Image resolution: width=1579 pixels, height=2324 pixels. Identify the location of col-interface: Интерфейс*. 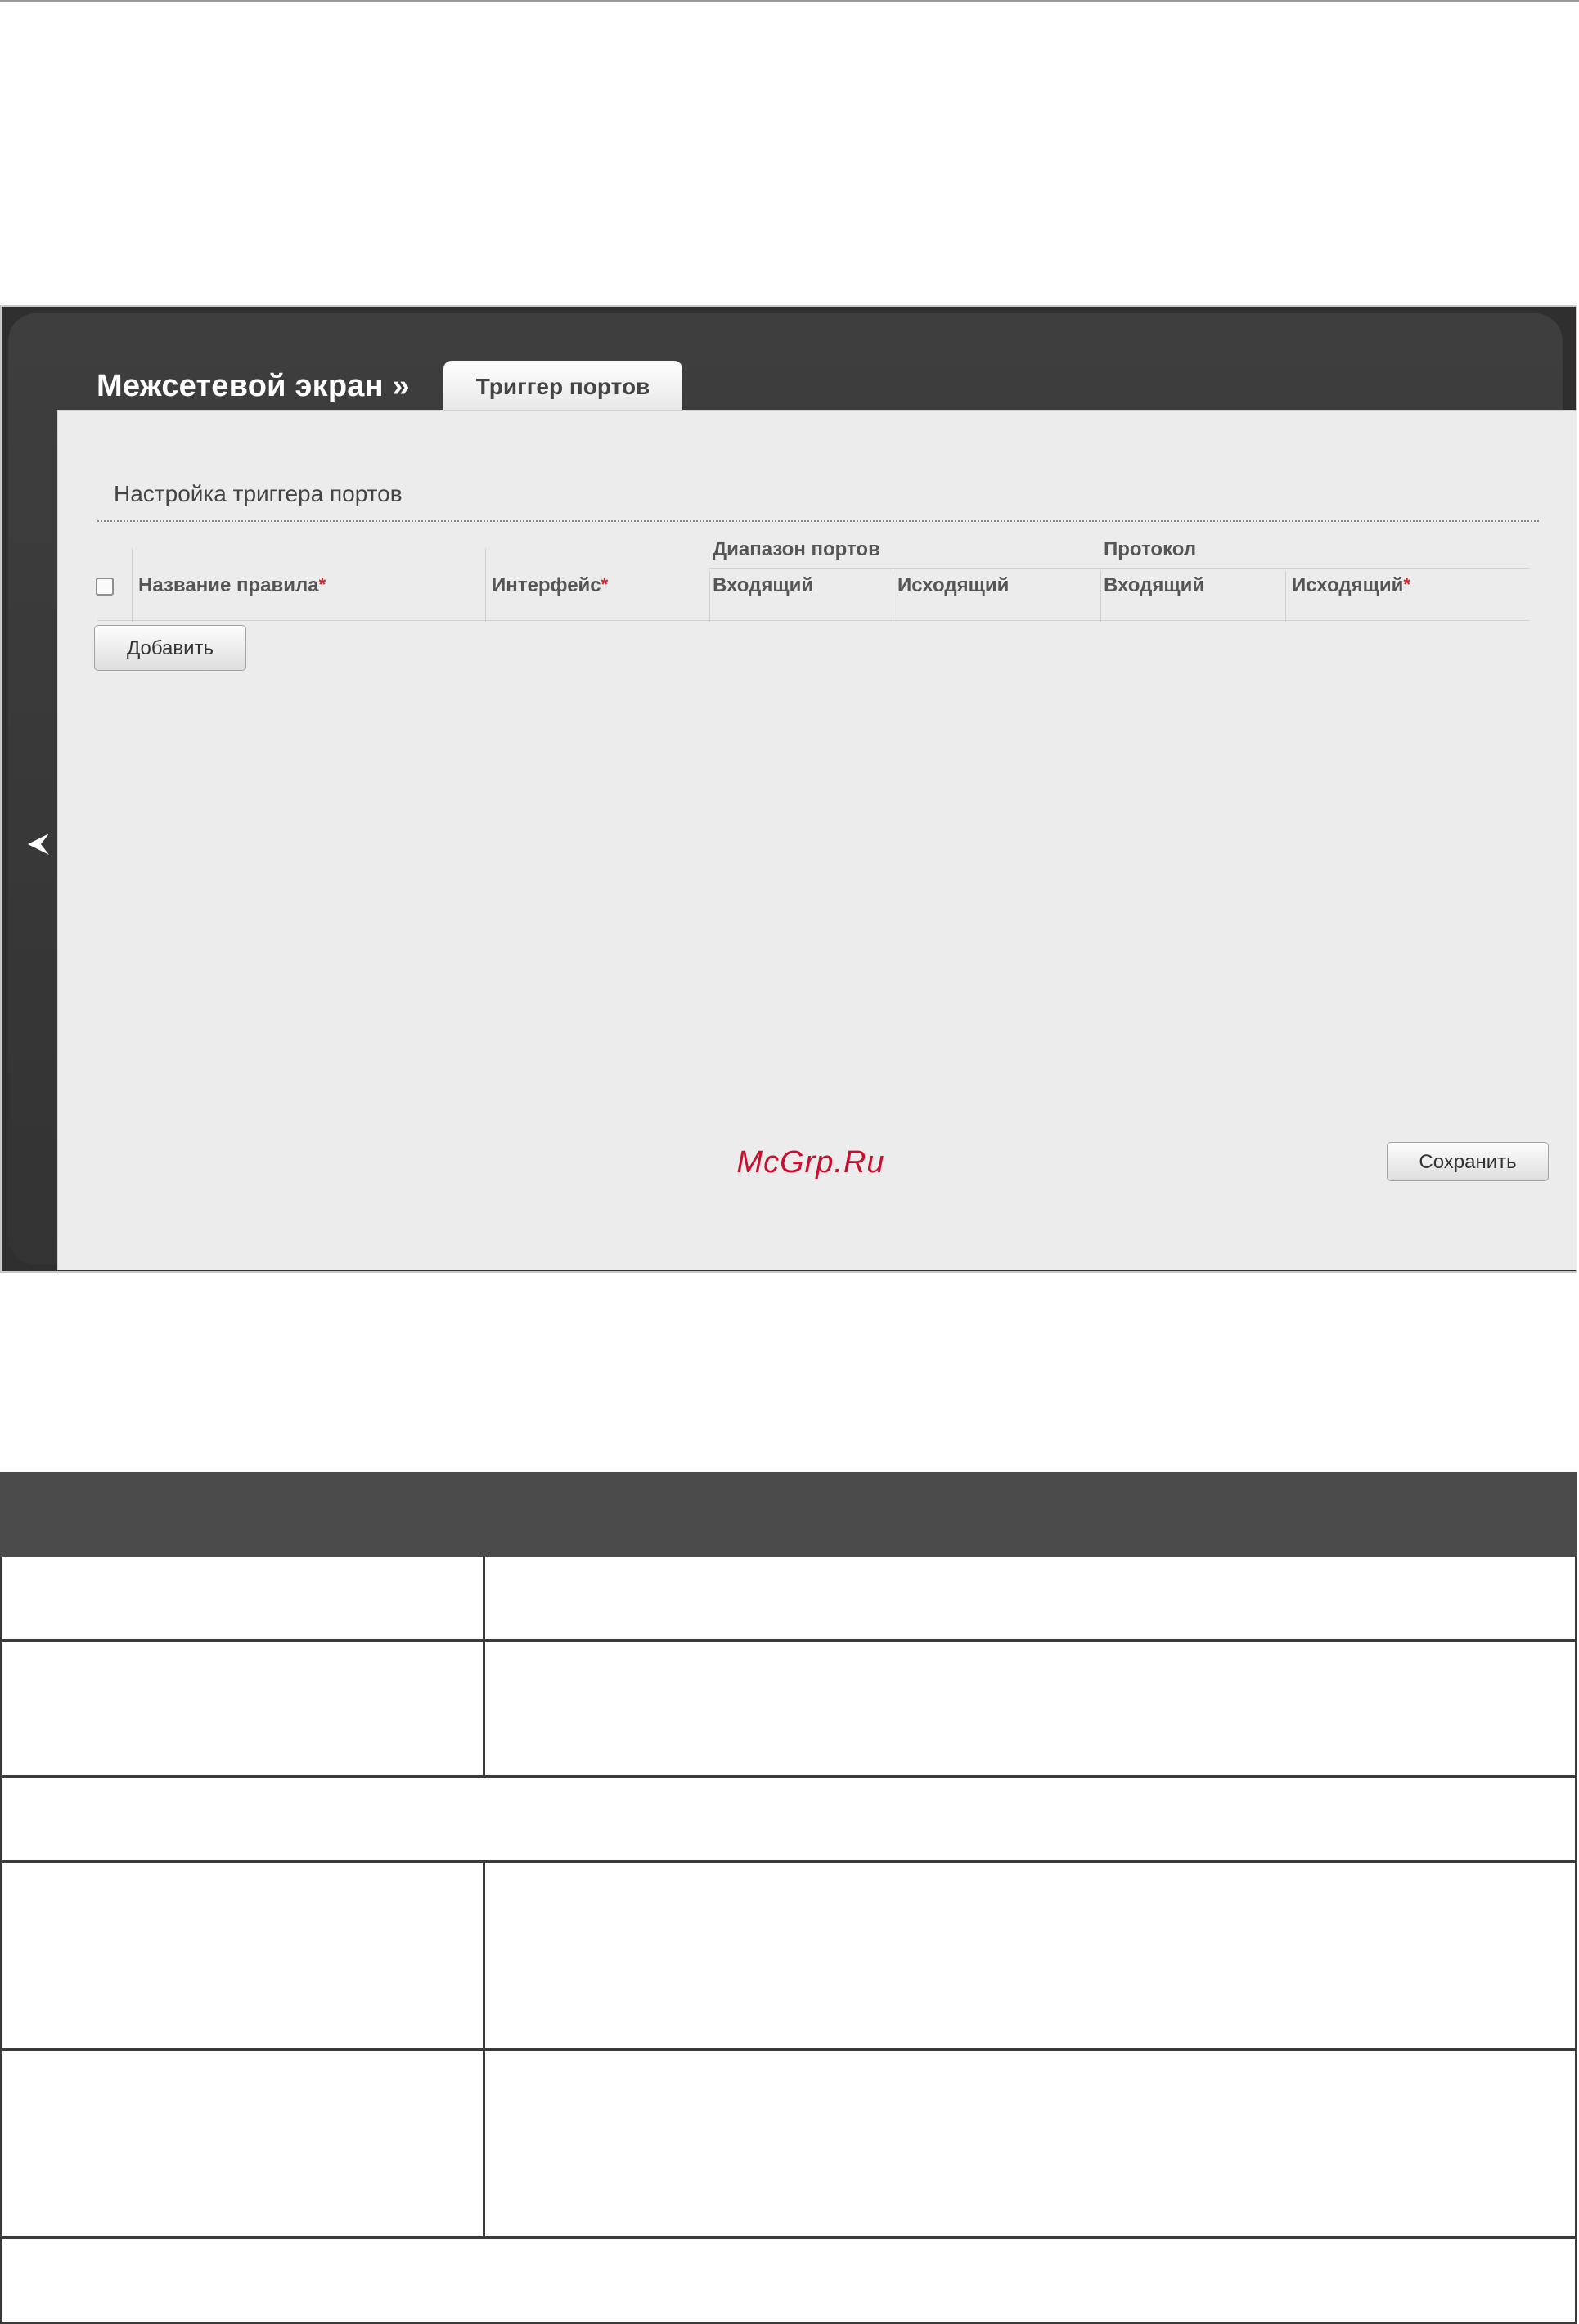
(550, 585).